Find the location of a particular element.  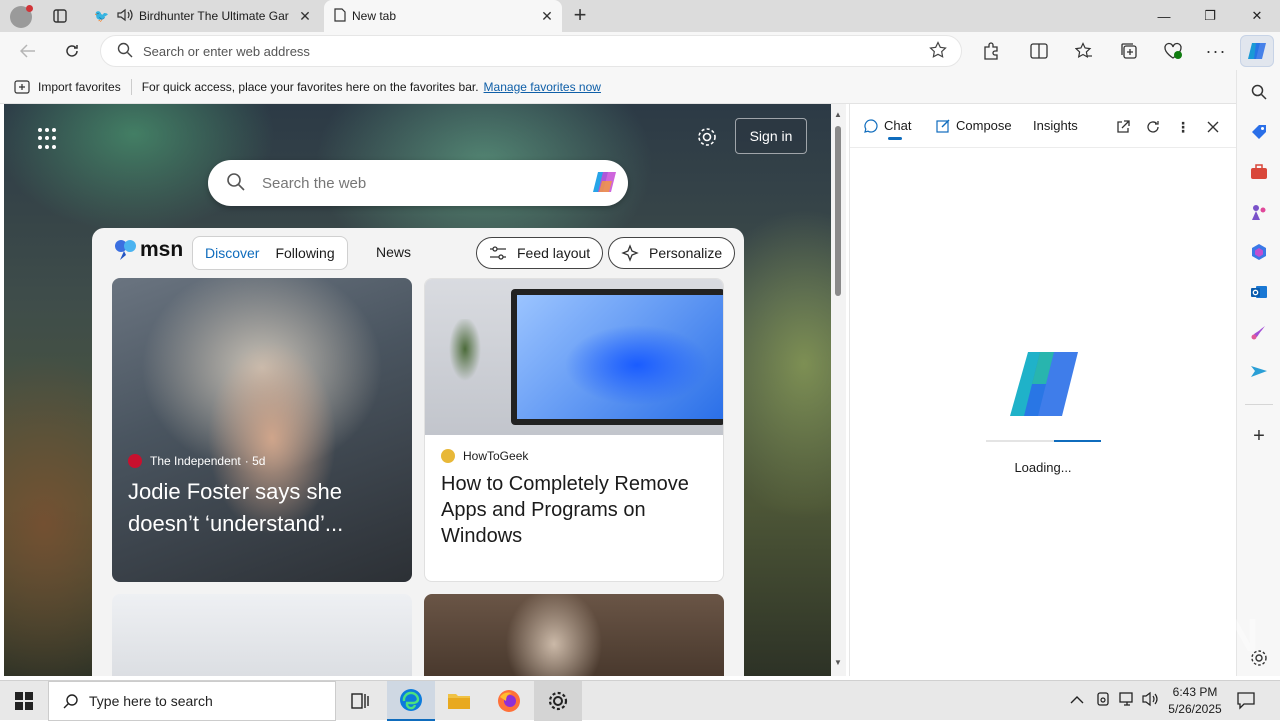

taskbar: Type here to search 6:43 PM 5/26/2025 is located at coordinates (640, 700).